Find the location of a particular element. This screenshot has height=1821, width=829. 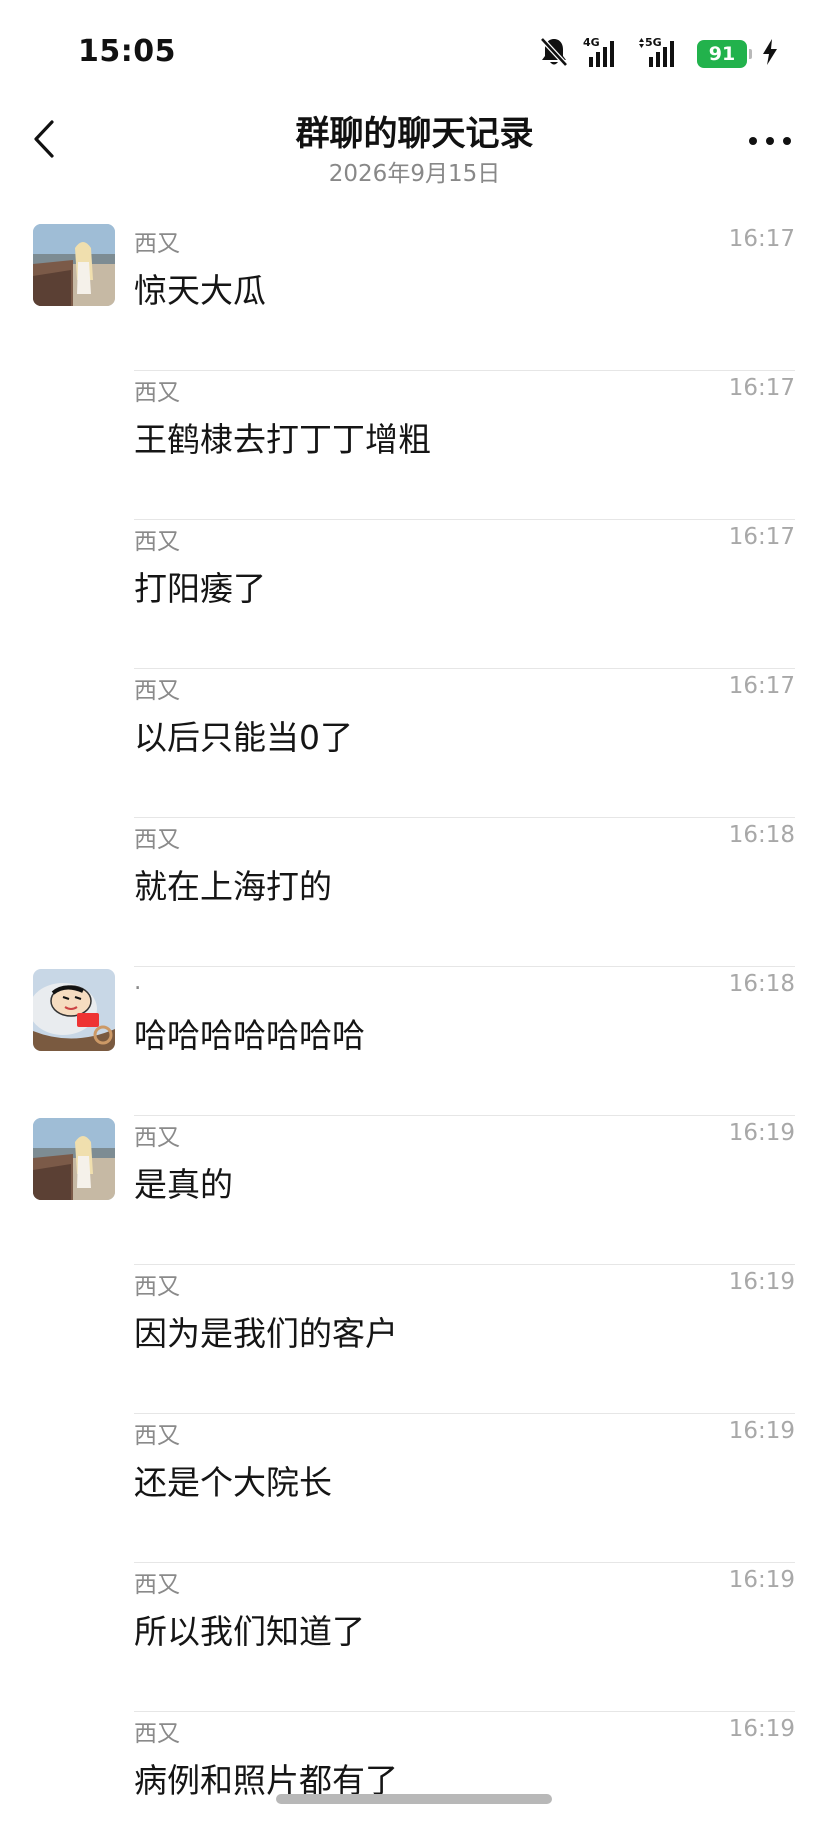

message-text: 因为是我们的客户 is located at coordinates (266, 1333).